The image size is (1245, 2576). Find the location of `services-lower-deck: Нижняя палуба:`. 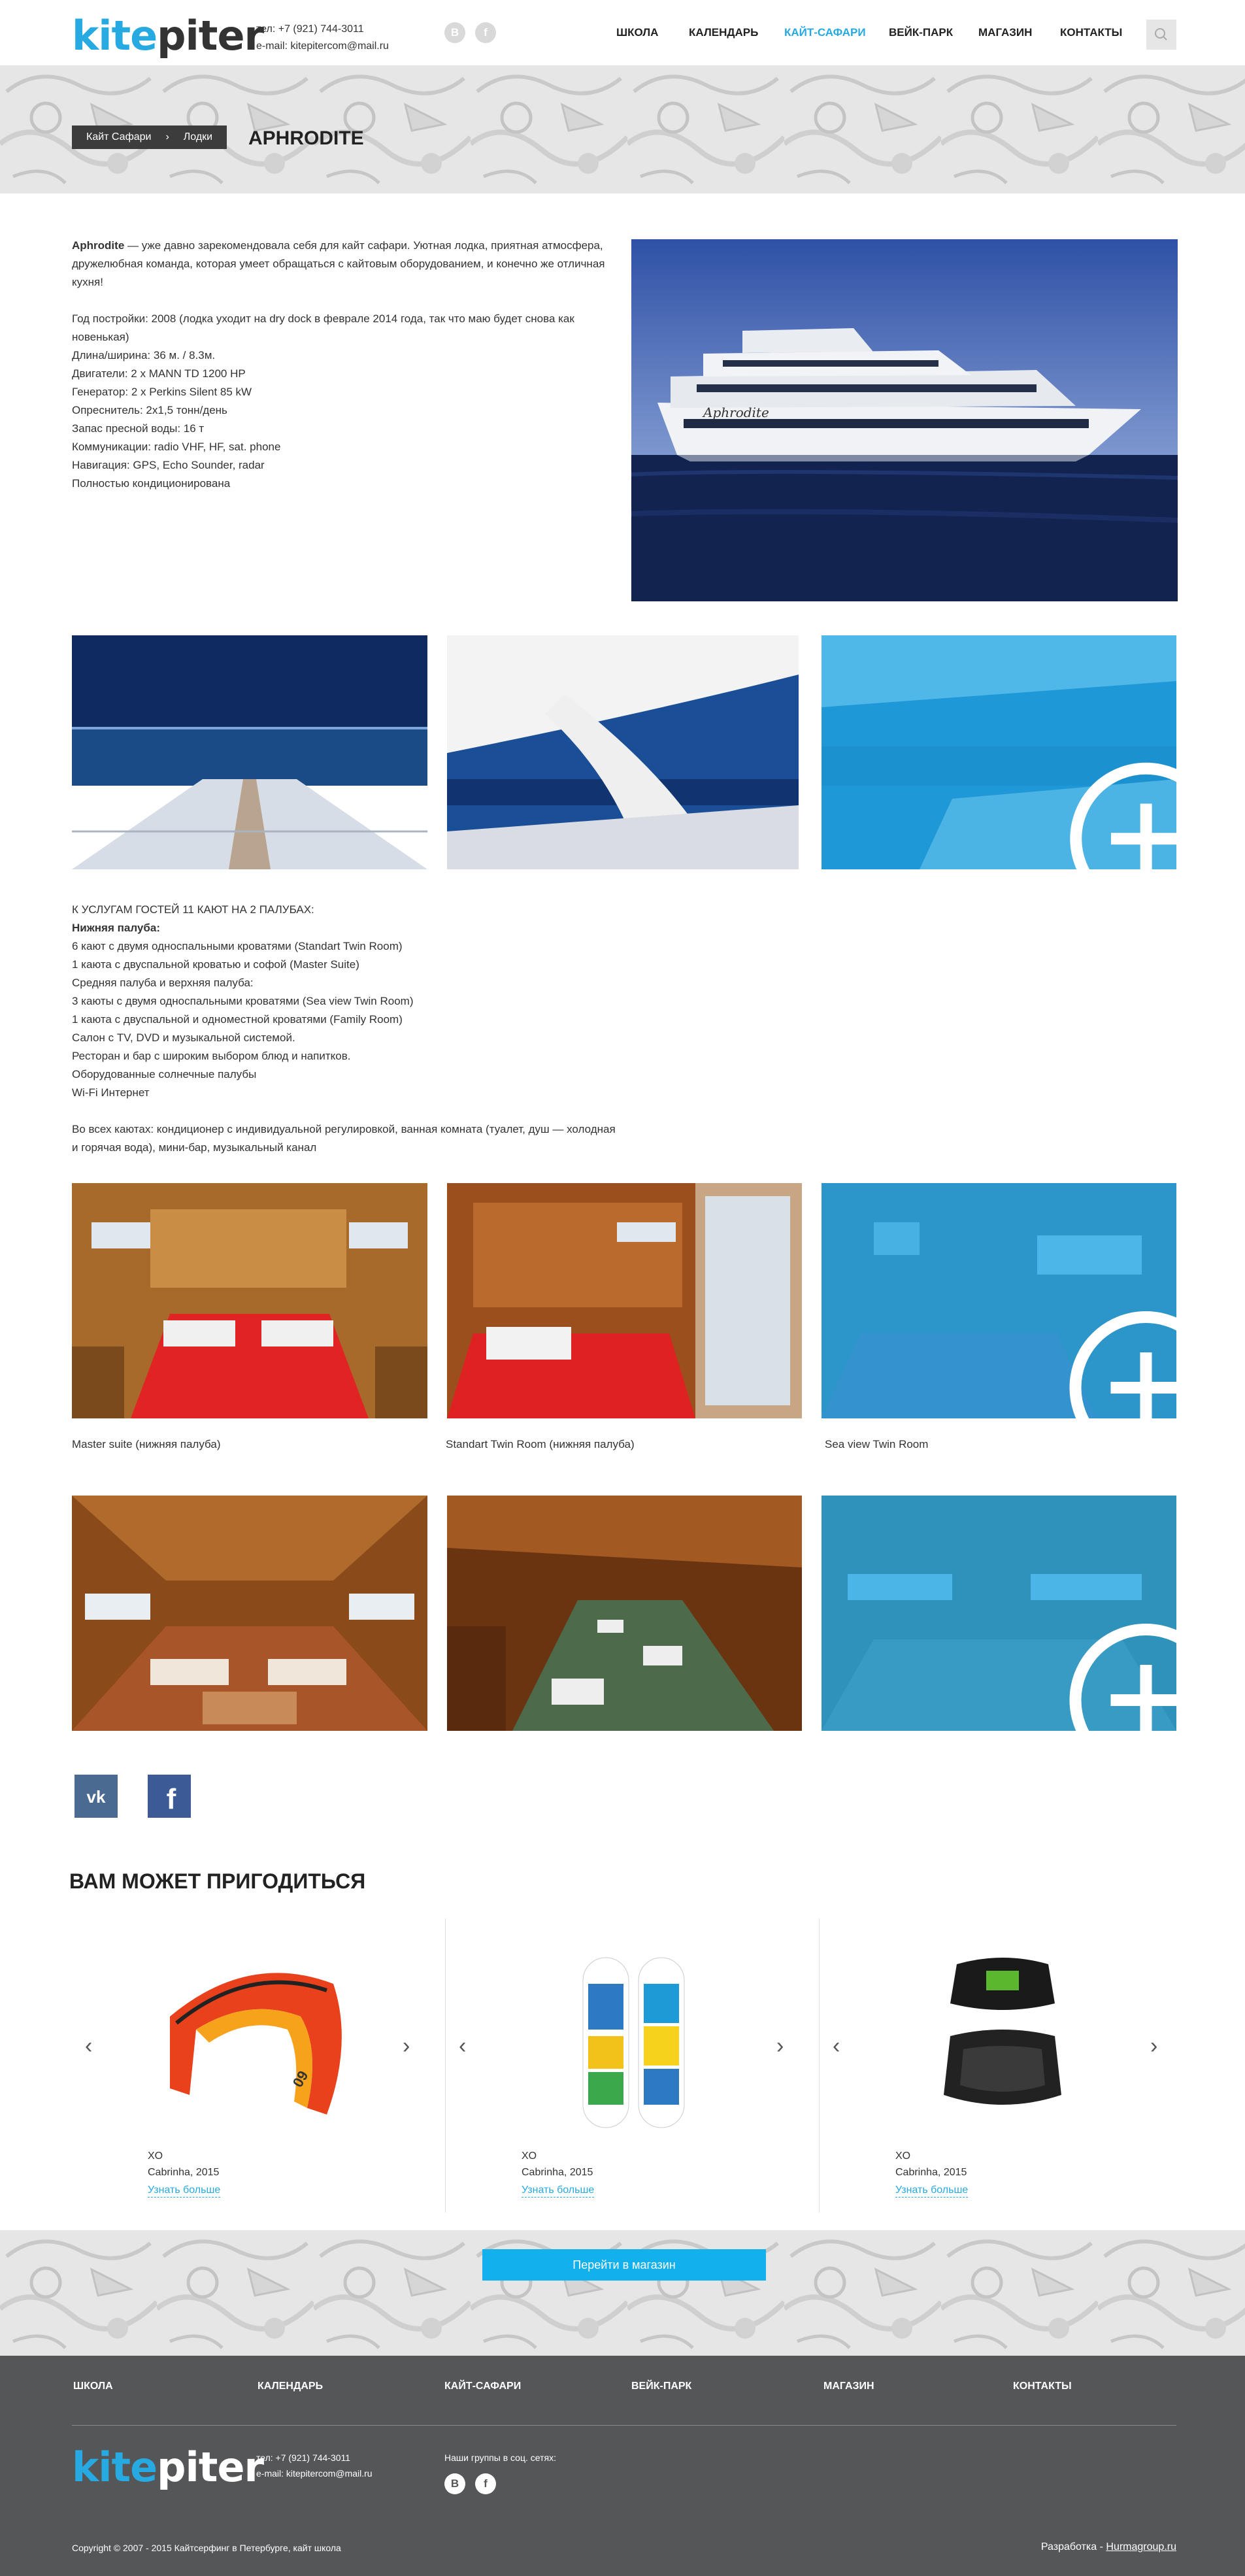

services-lower-deck: Нижняя палуба: is located at coordinates (116, 928).